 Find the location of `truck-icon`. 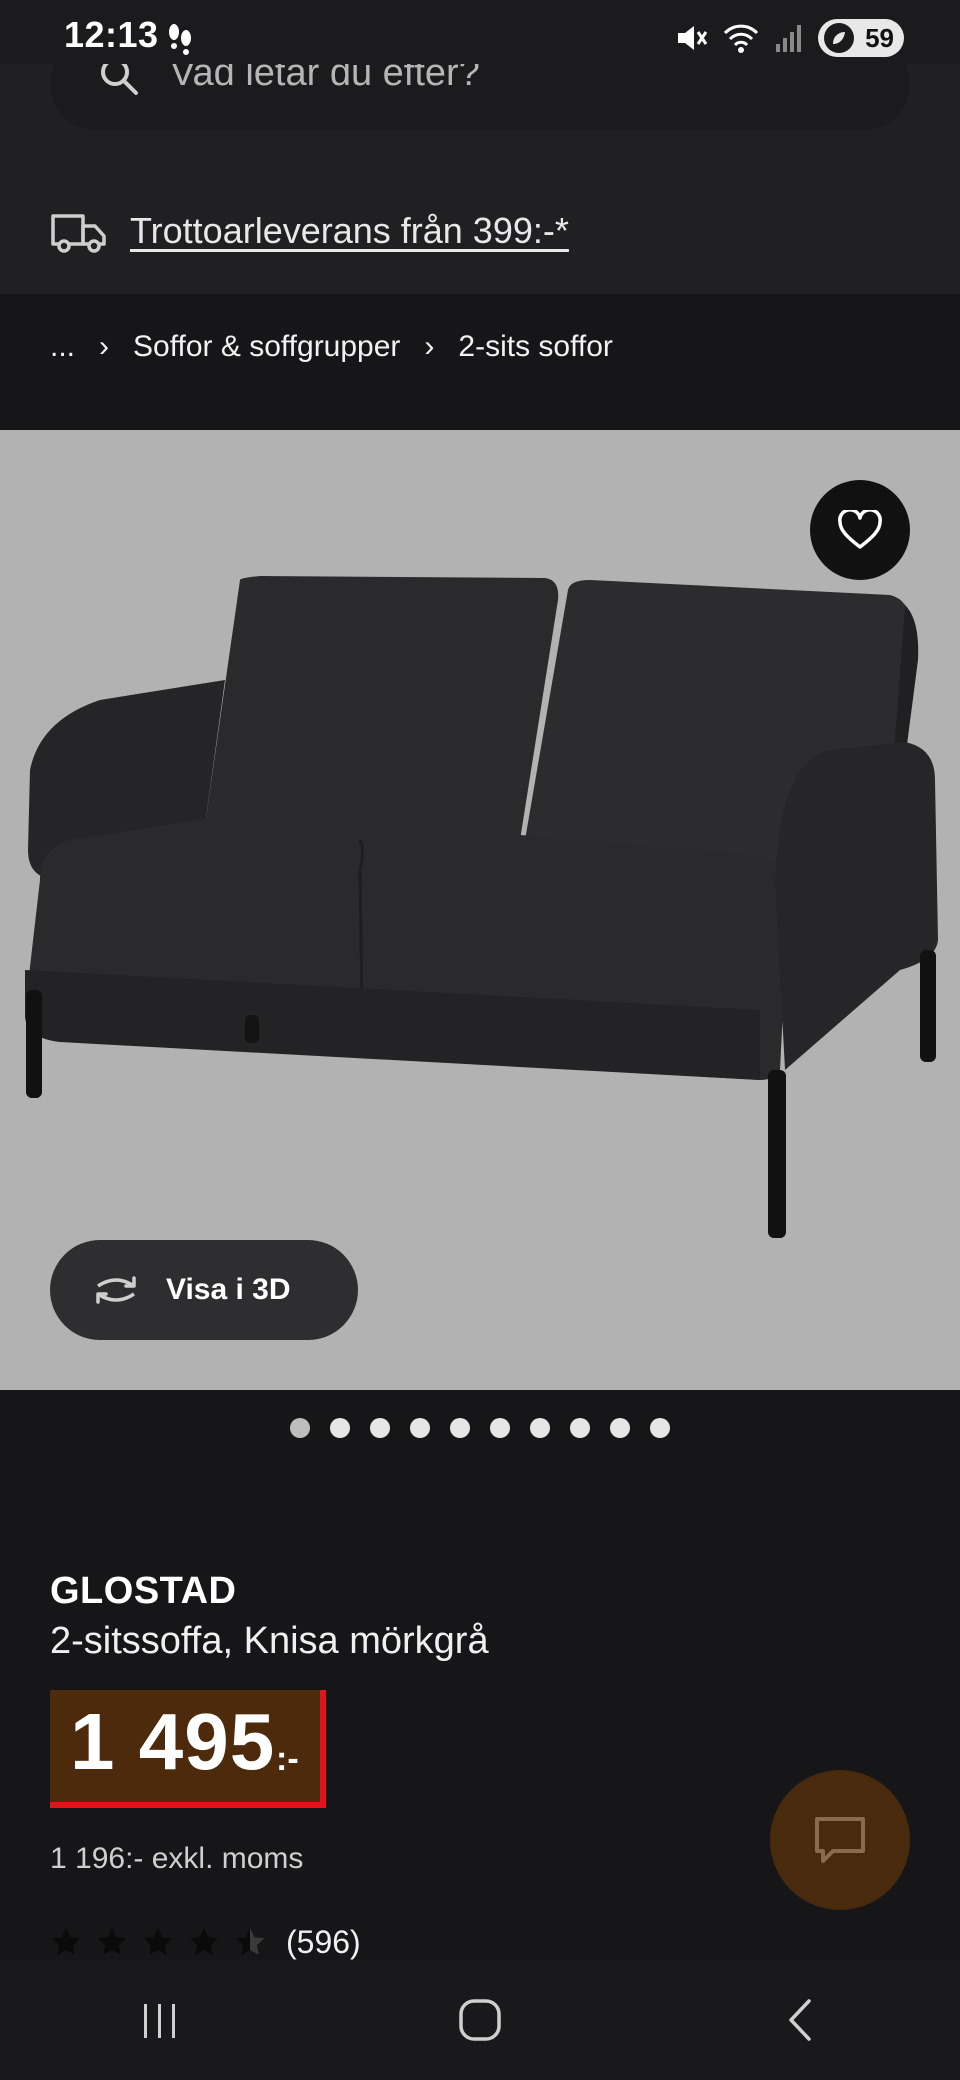

truck-icon is located at coordinates (78, 233).